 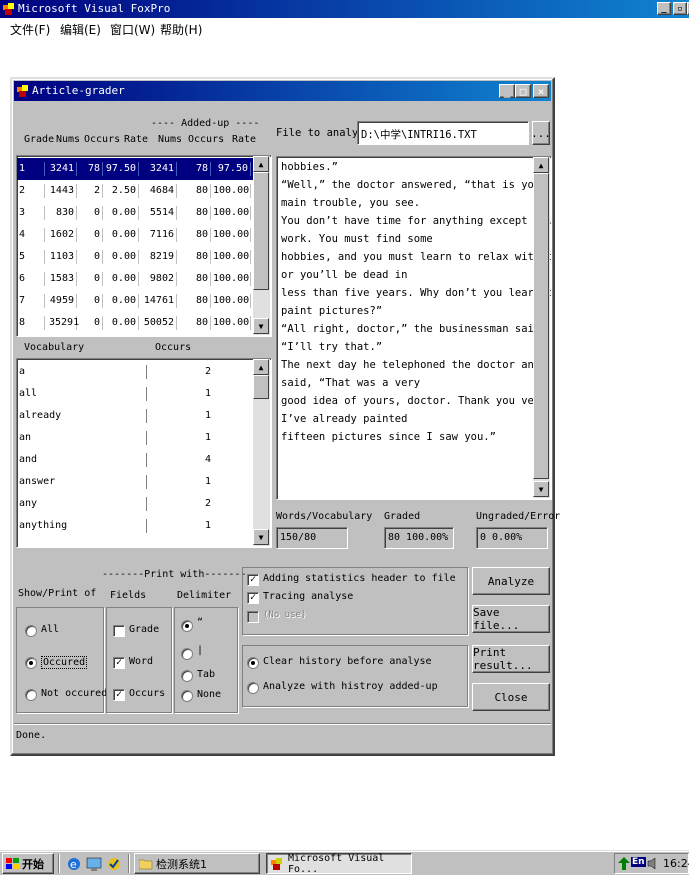 What do you see at coordinates (135, 301) in the screenshot?
I see `grade-row: 7 4959 0 0.00 14761 80 100.00` at bounding box center [135, 301].